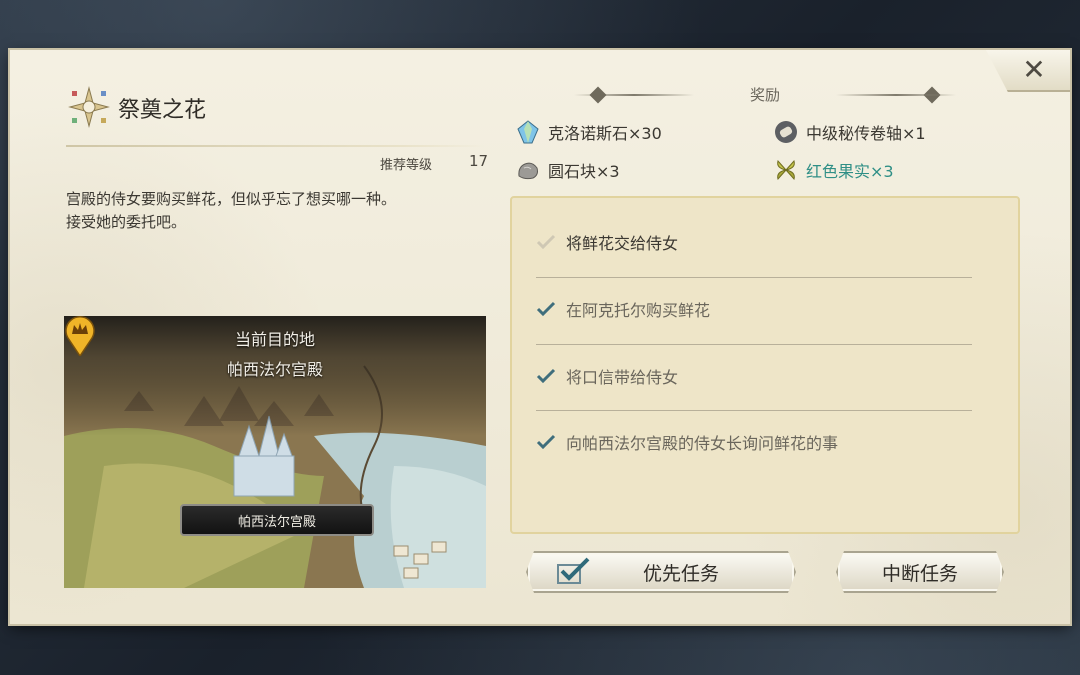 Image resolution: width=1080 pixels, height=675 pixels. What do you see at coordinates (786, 132) in the screenshot?
I see `scroll-icon` at bounding box center [786, 132].